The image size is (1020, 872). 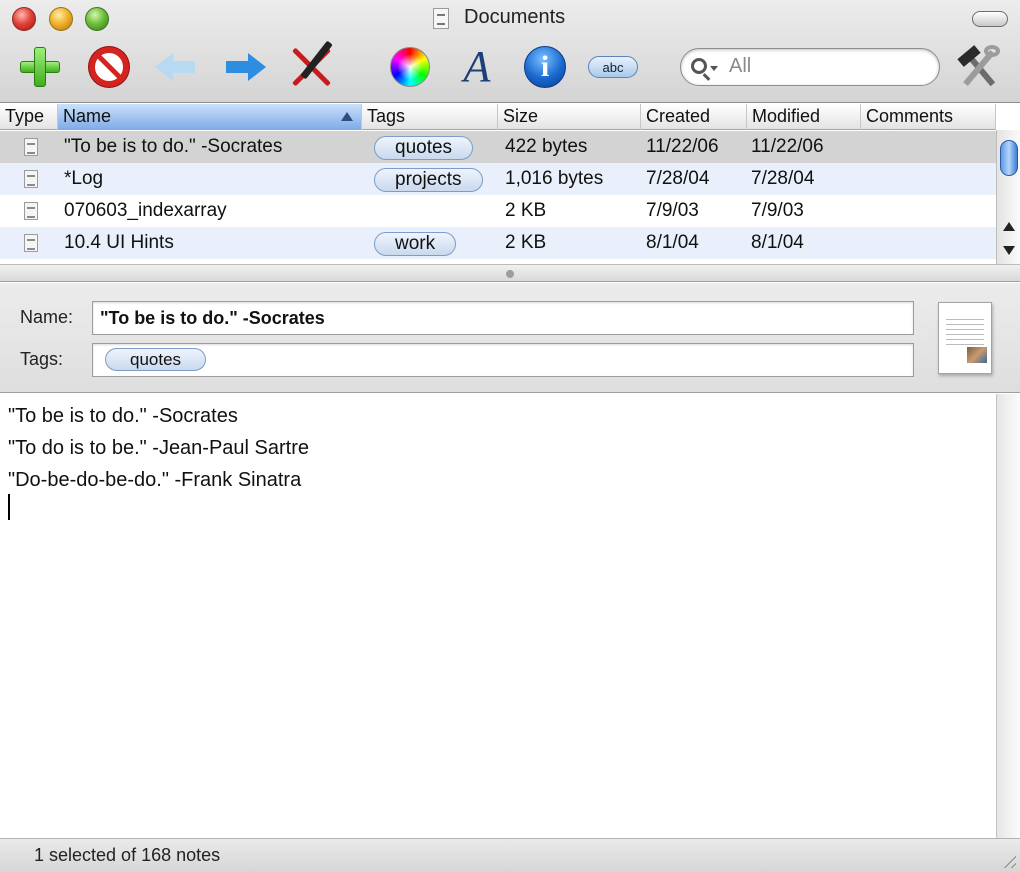 I want to click on search-field: All, so click(x=810, y=67).